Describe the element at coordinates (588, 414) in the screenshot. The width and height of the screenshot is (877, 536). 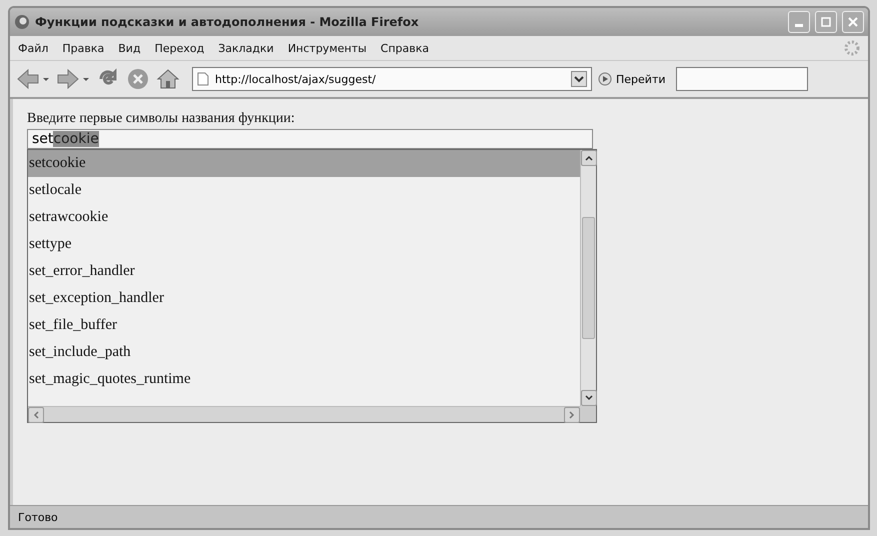
I see `scrollbar-corner` at that location.